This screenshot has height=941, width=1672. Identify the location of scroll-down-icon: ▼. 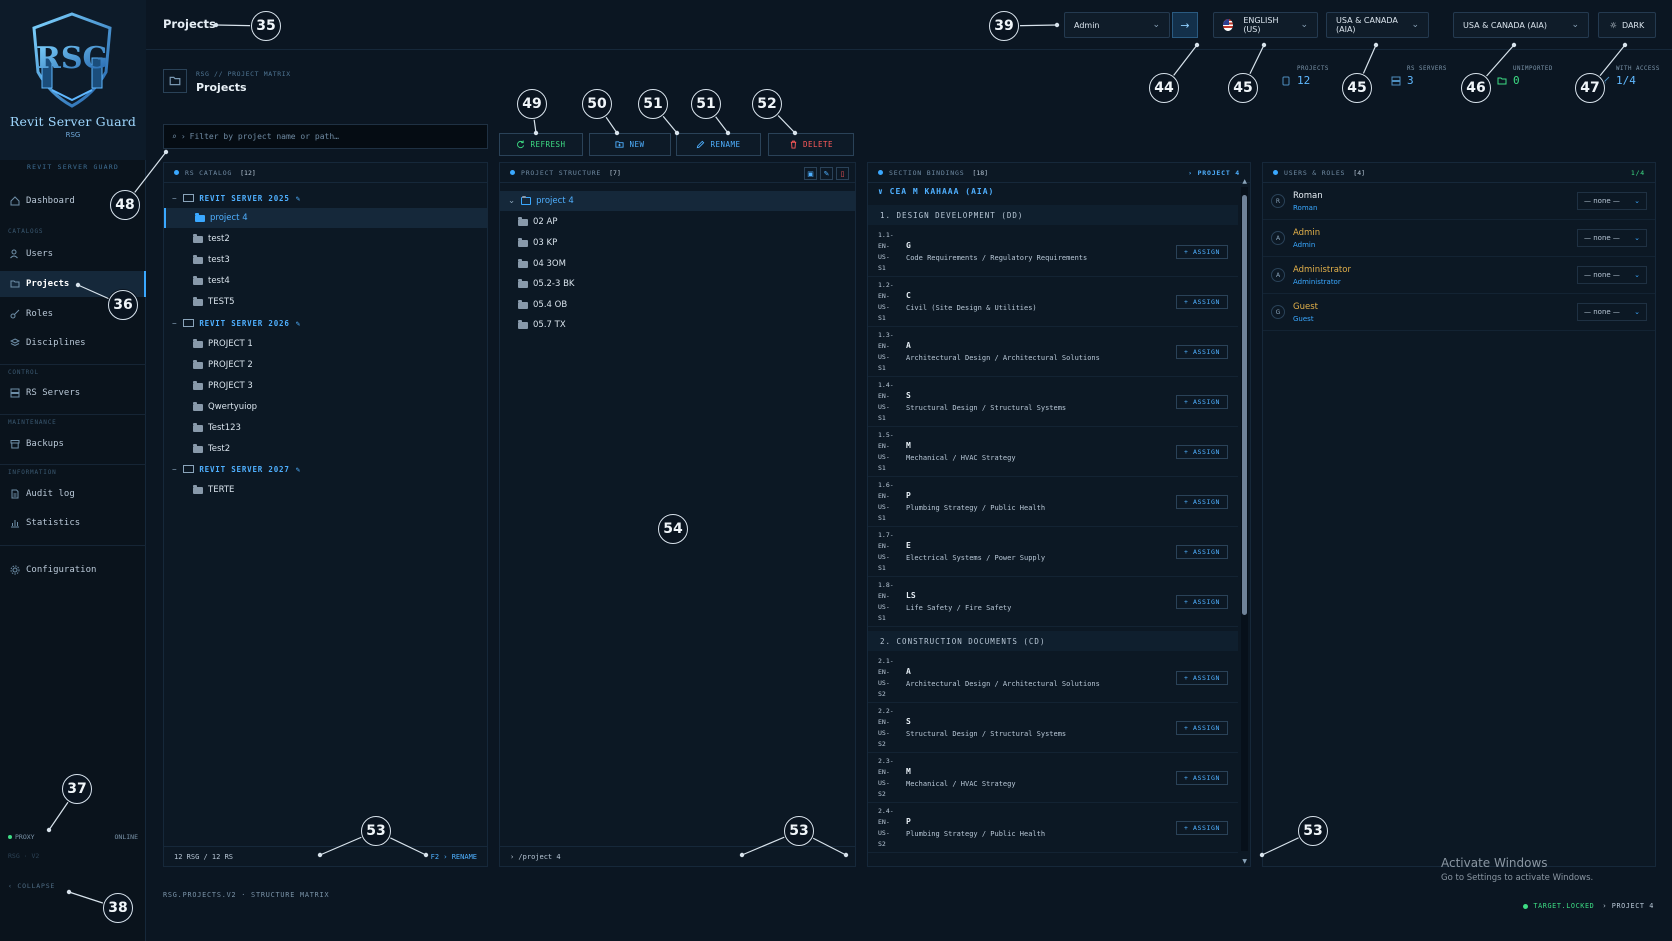
(1244, 861).